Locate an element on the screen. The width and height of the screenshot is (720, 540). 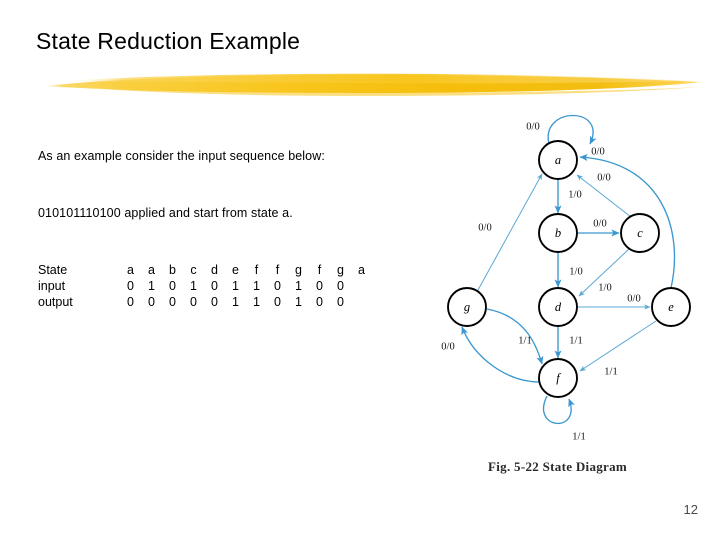
output-cell-empty is located at coordinates (361, 302).